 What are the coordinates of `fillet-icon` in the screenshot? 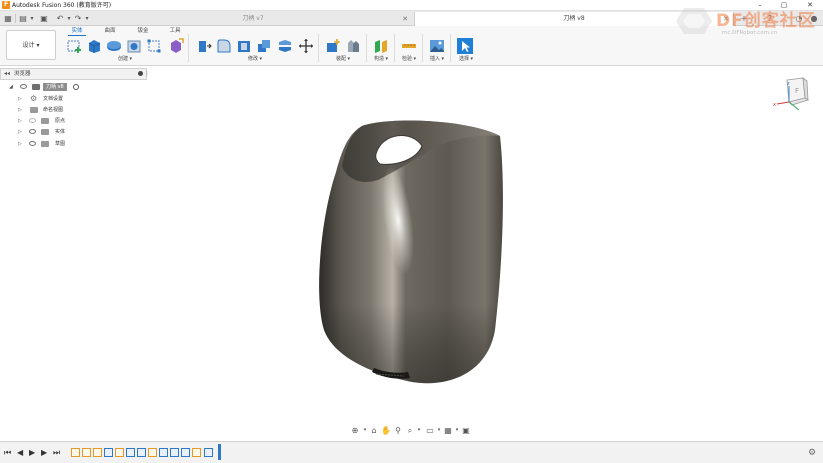 It's located at (224, 46).